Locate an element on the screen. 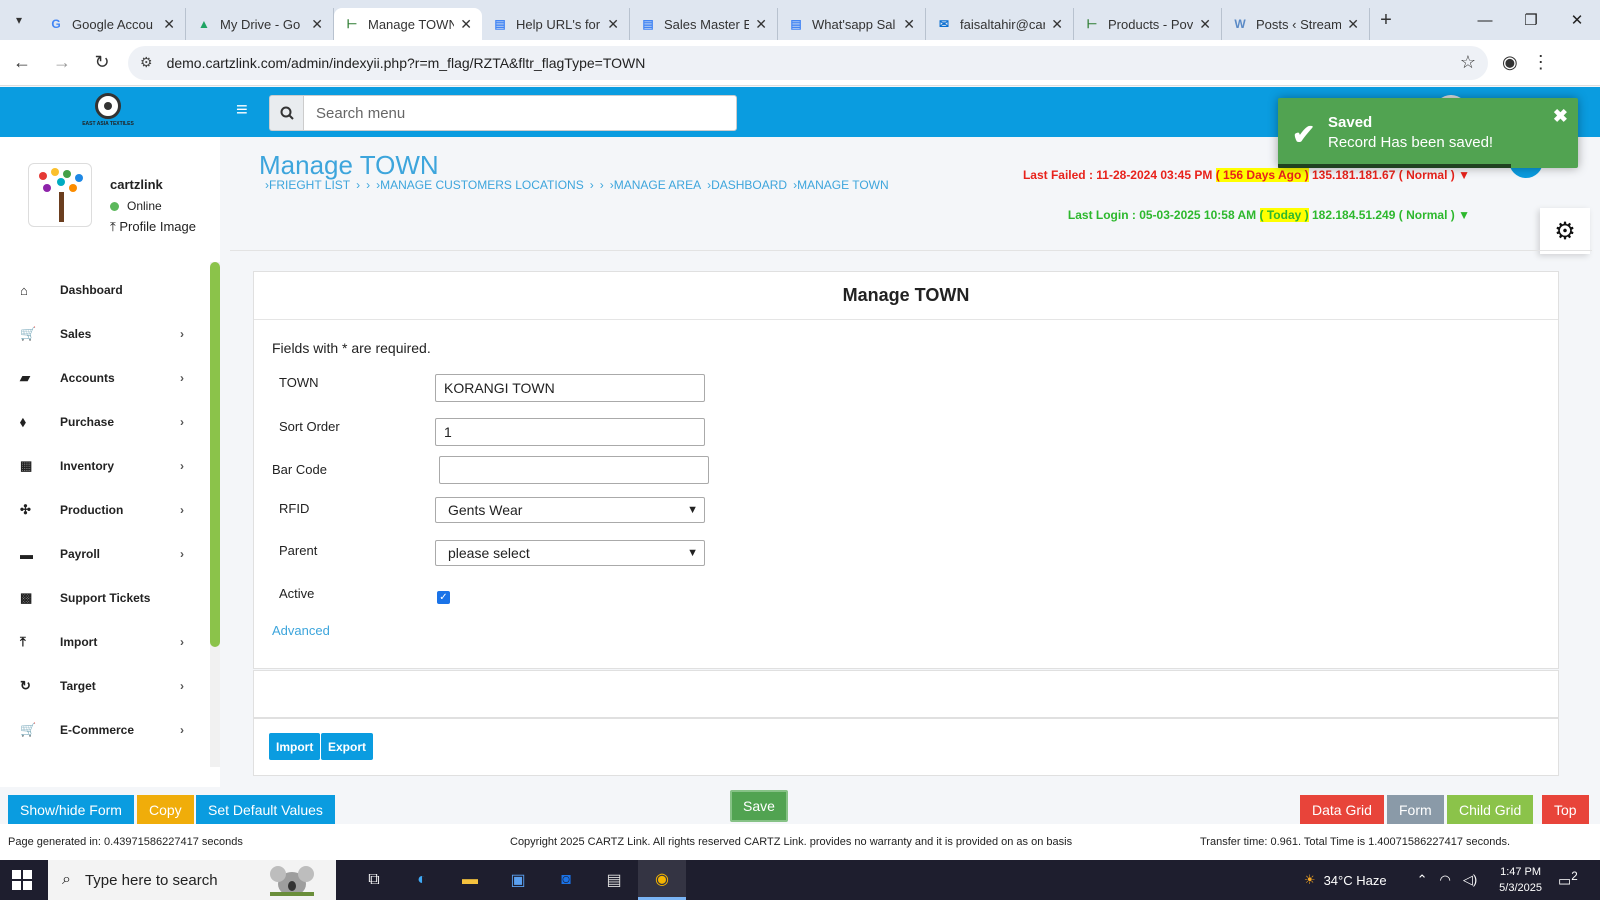  data-grid-button: Data Grid is located at coordinates (1342, 810).